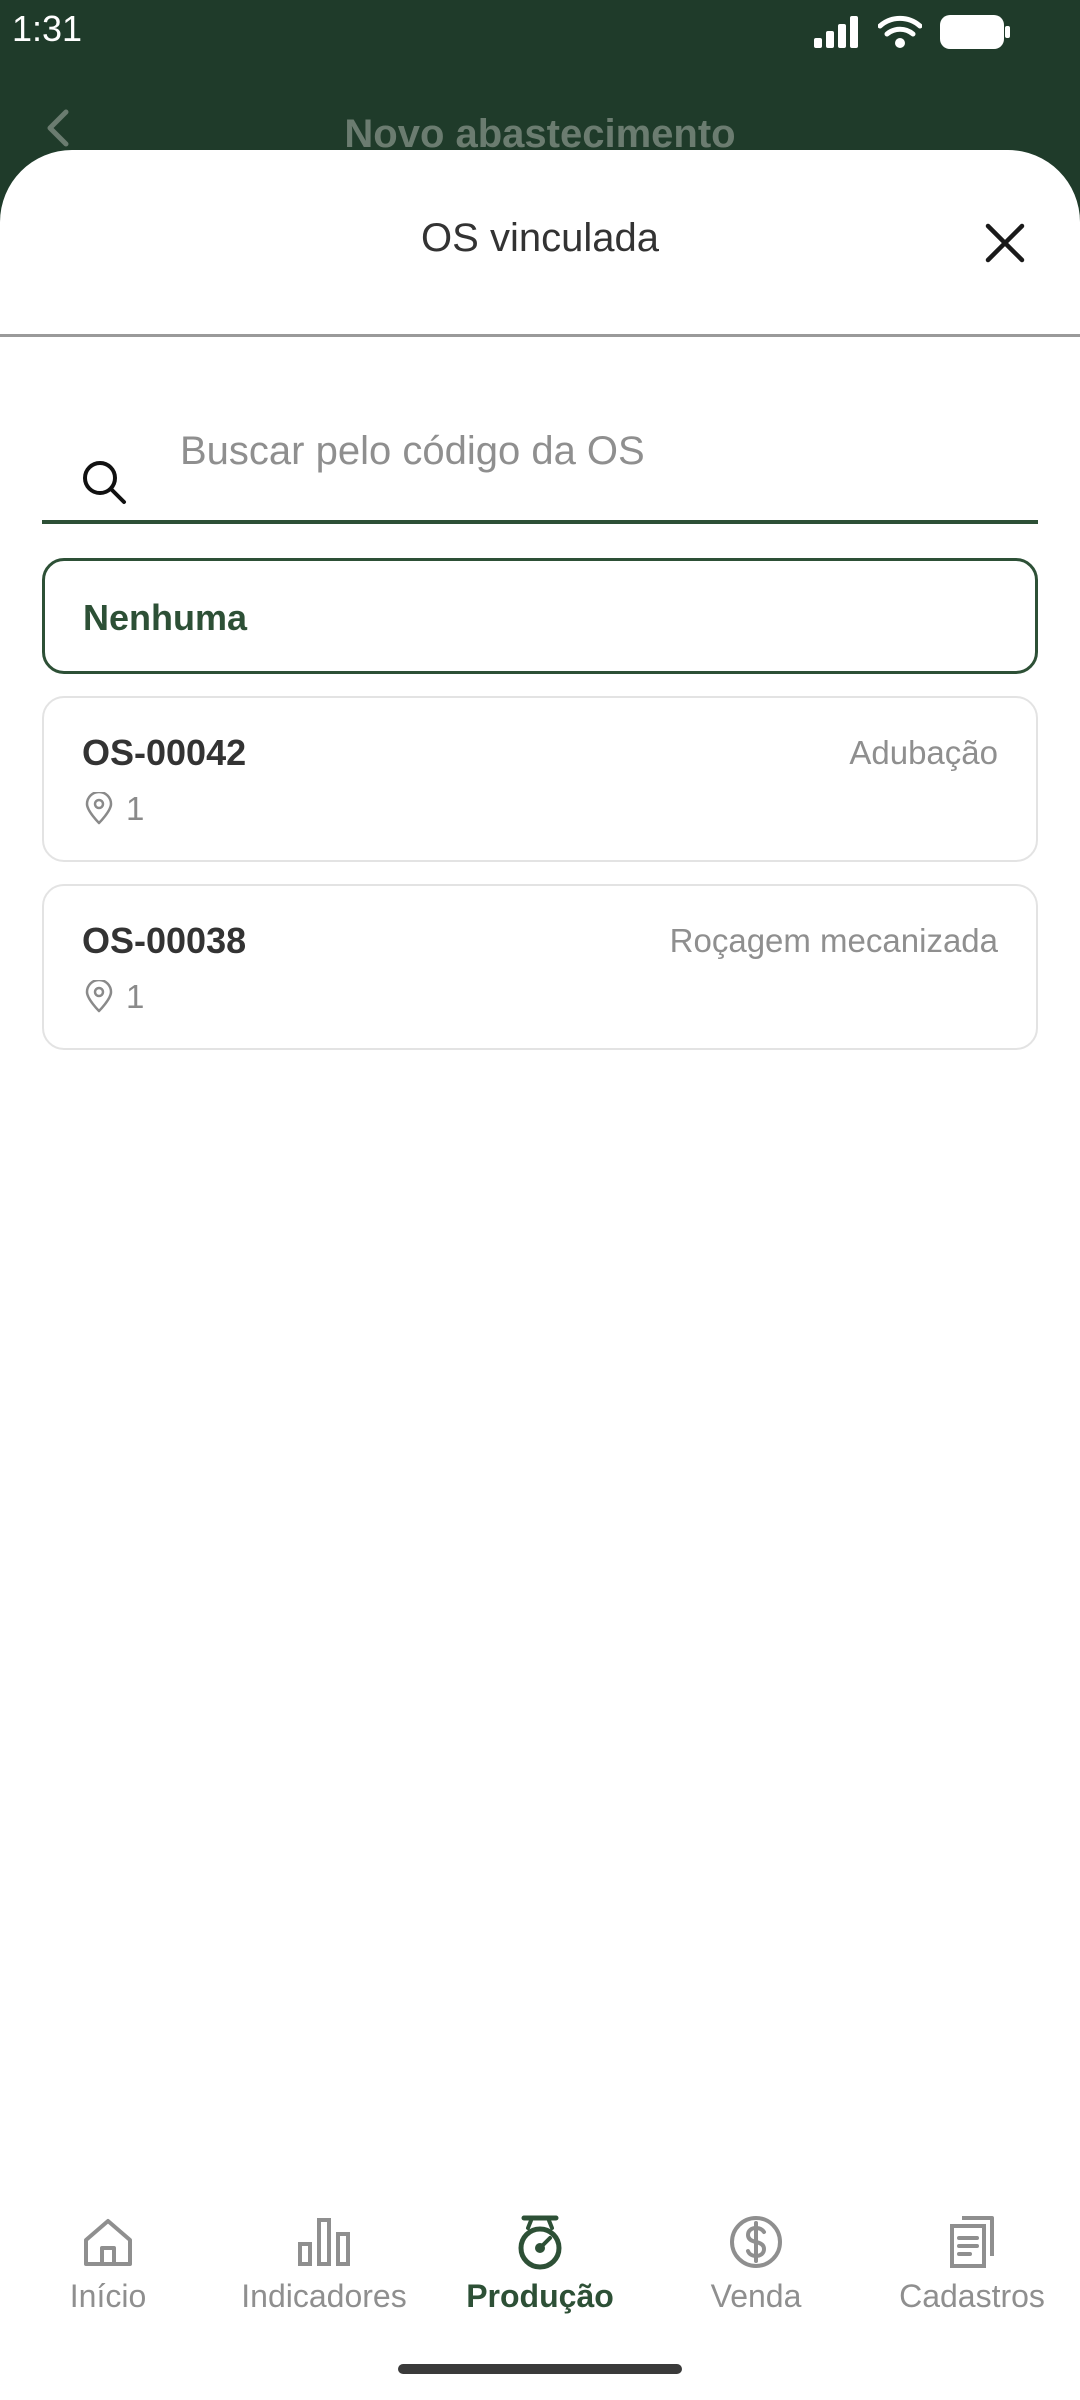 The image size is (1080, 2400). I want to click on os-card: OS-00038 Roçagem mecanizada 1, so click(540, 967).